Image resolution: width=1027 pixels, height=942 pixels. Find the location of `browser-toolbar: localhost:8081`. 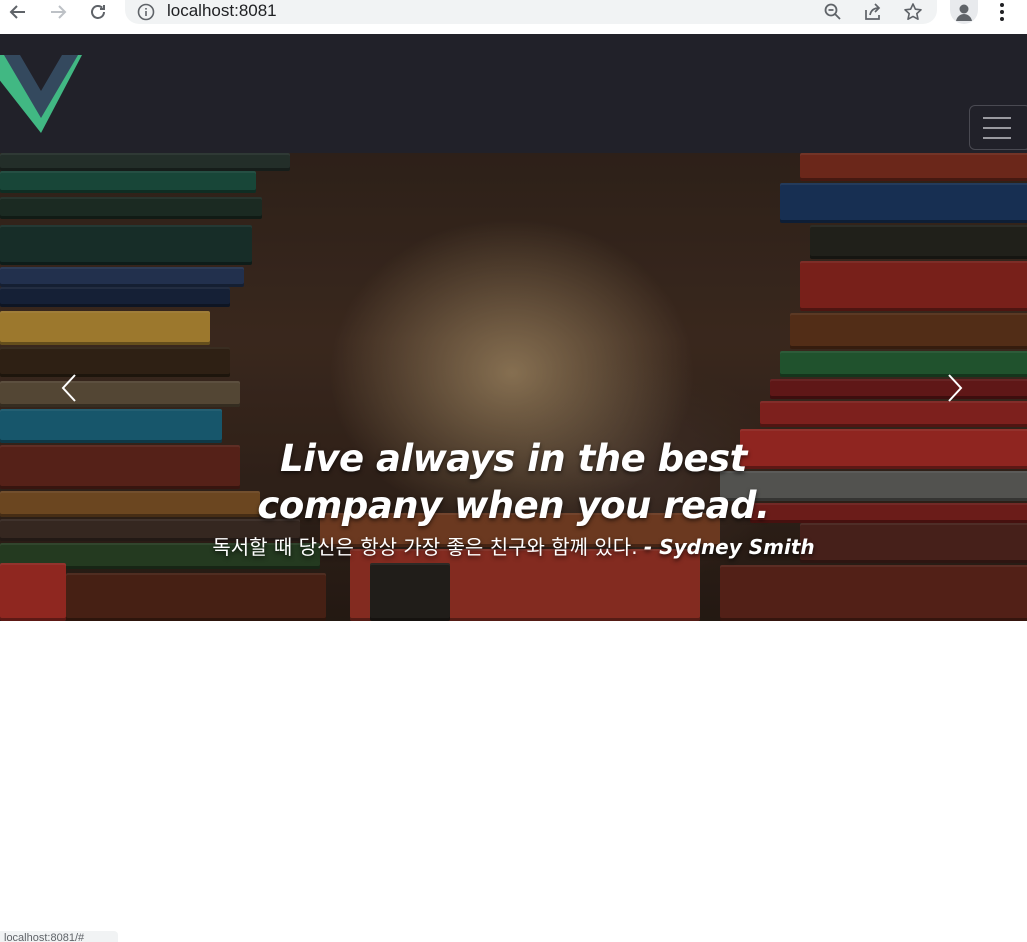

browser-toolbar: localhost:8081 is located at coordinates (513, 17).